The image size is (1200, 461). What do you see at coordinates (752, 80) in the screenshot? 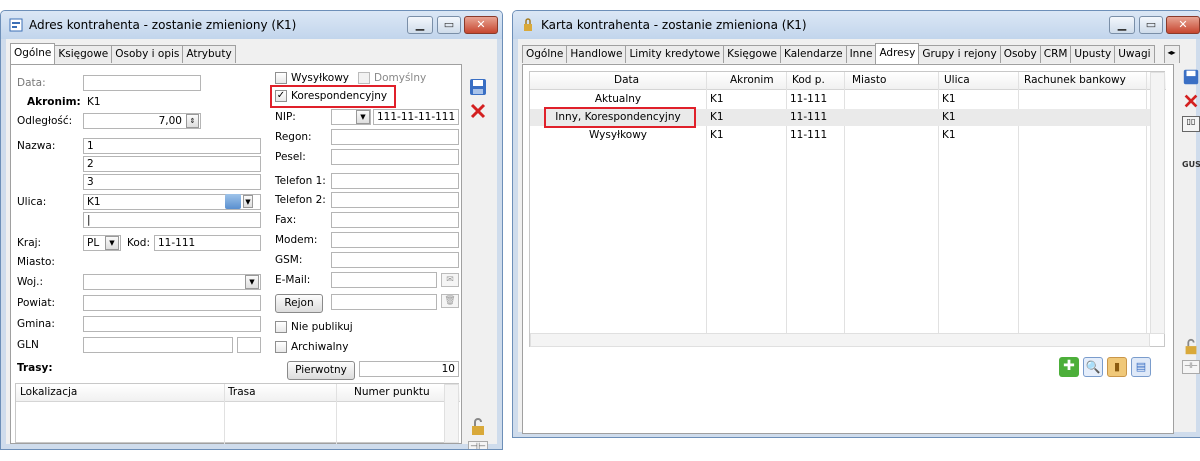
I see `col-akronim: Akronim` at bounding box center [752, 80].